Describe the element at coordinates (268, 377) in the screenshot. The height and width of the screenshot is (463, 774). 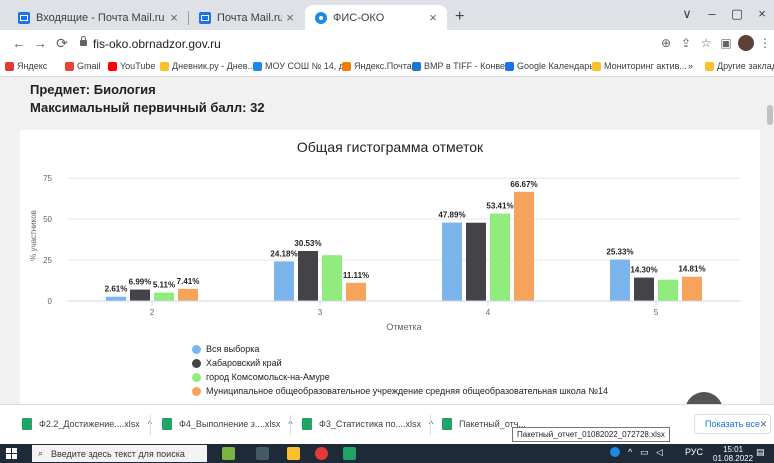
I see `legend-label: город Комсомольск-на-Амуре` at that location.